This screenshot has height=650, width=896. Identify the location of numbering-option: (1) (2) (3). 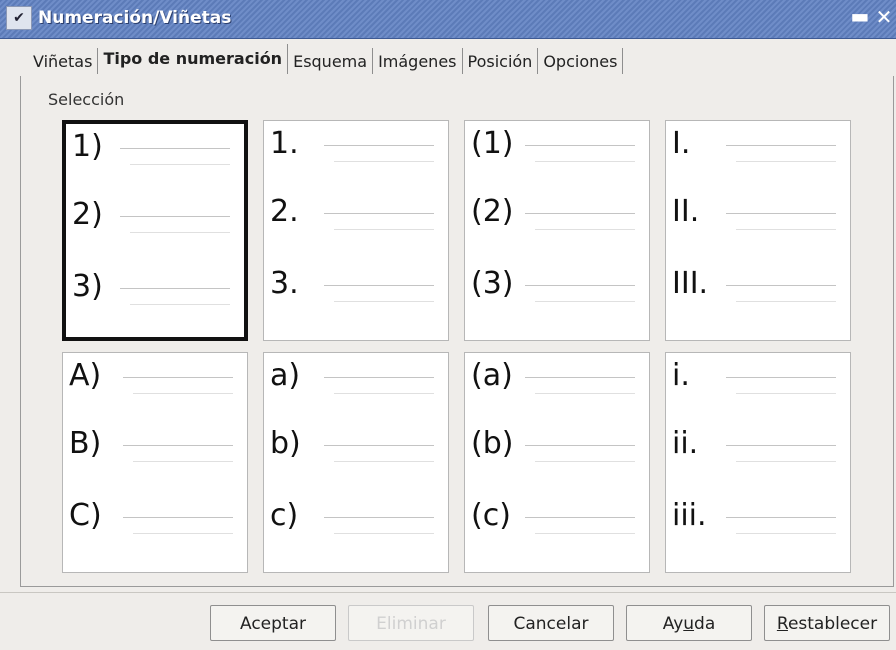
(557, 230).